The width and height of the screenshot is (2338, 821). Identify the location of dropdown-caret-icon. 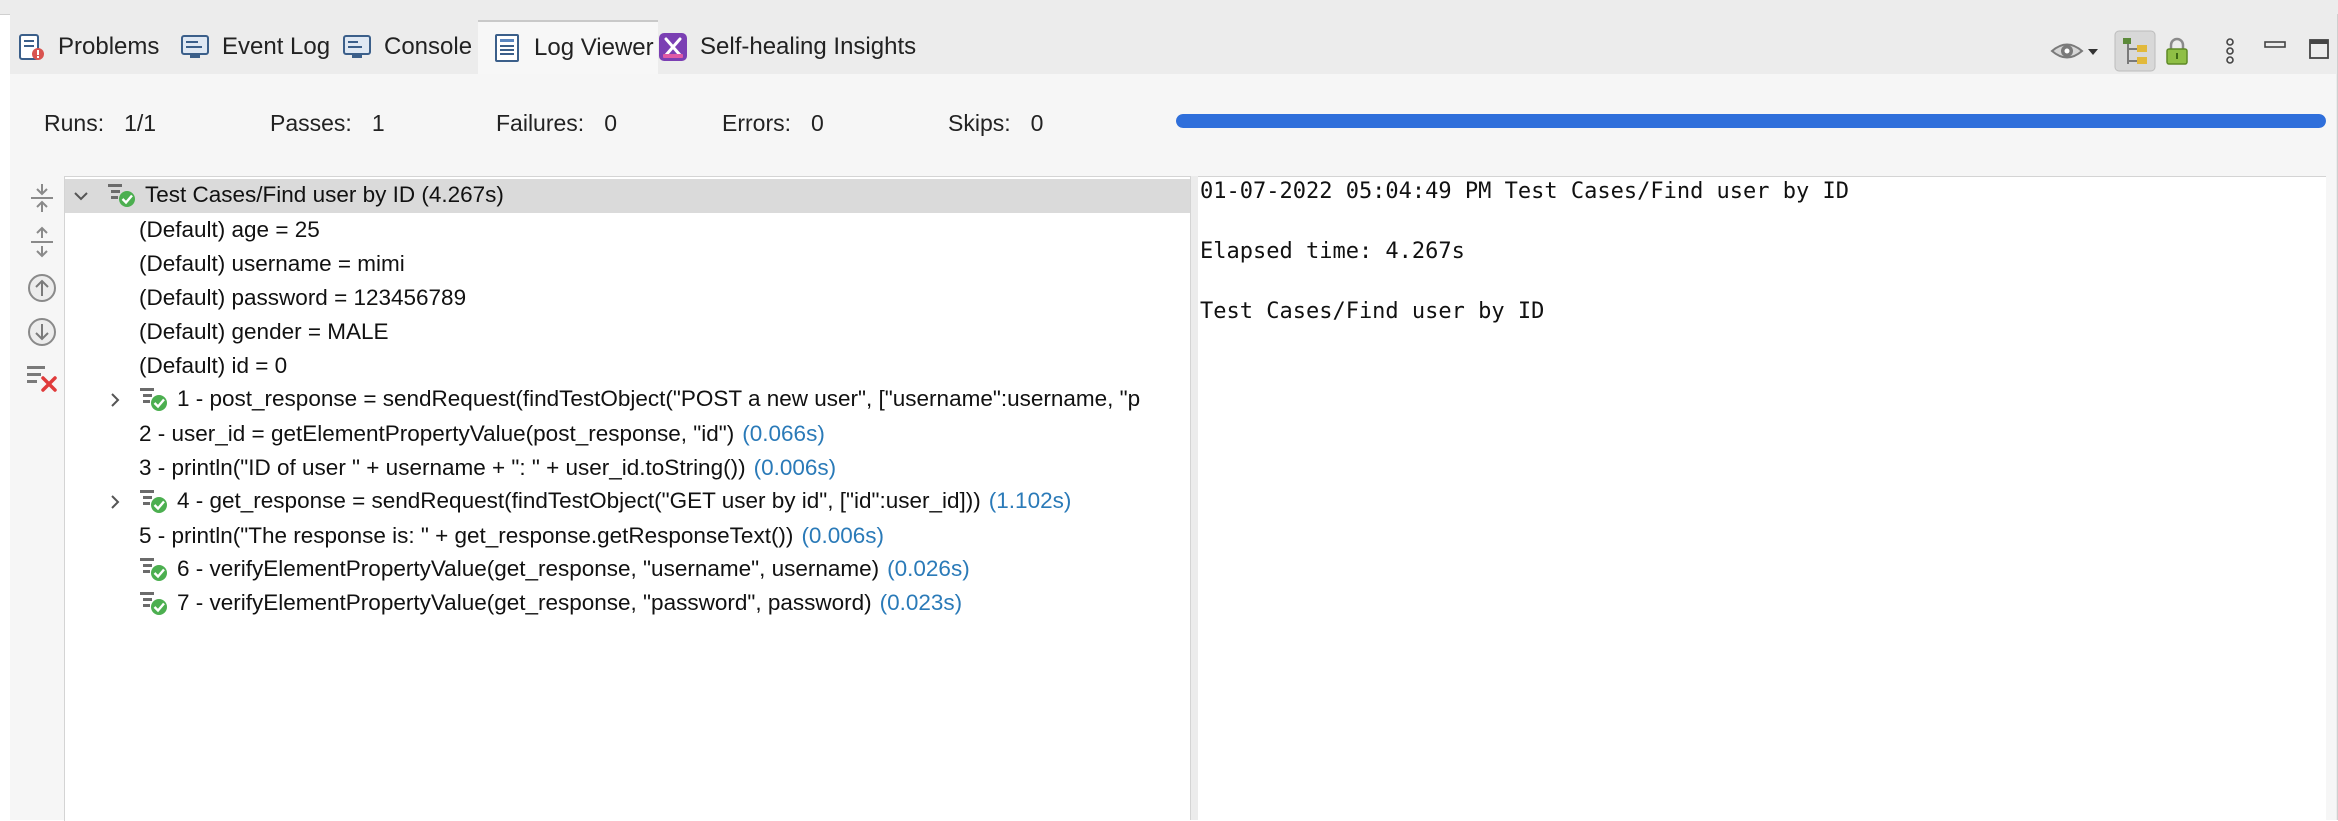
(2093, 51).